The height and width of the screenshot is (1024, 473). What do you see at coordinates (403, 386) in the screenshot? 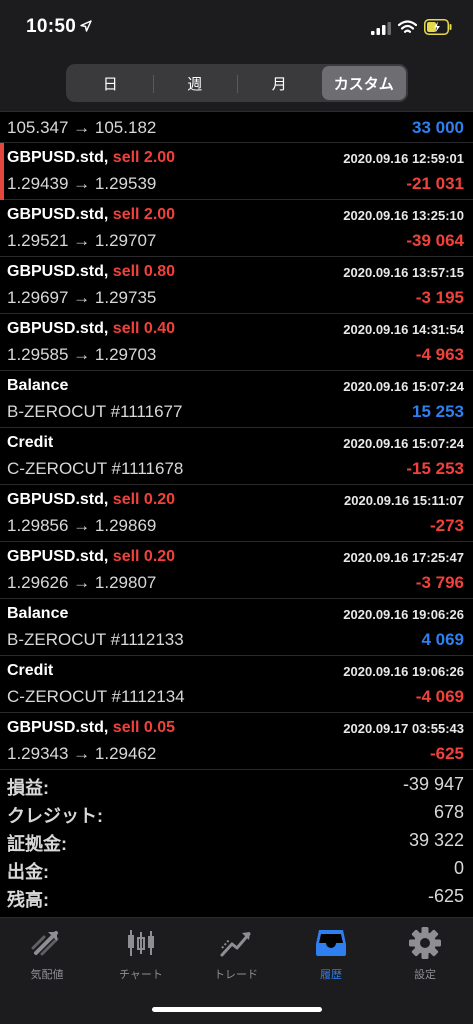
I see `row-time: 2020.09.16 15:07:24` at bounding box center [403, 386].